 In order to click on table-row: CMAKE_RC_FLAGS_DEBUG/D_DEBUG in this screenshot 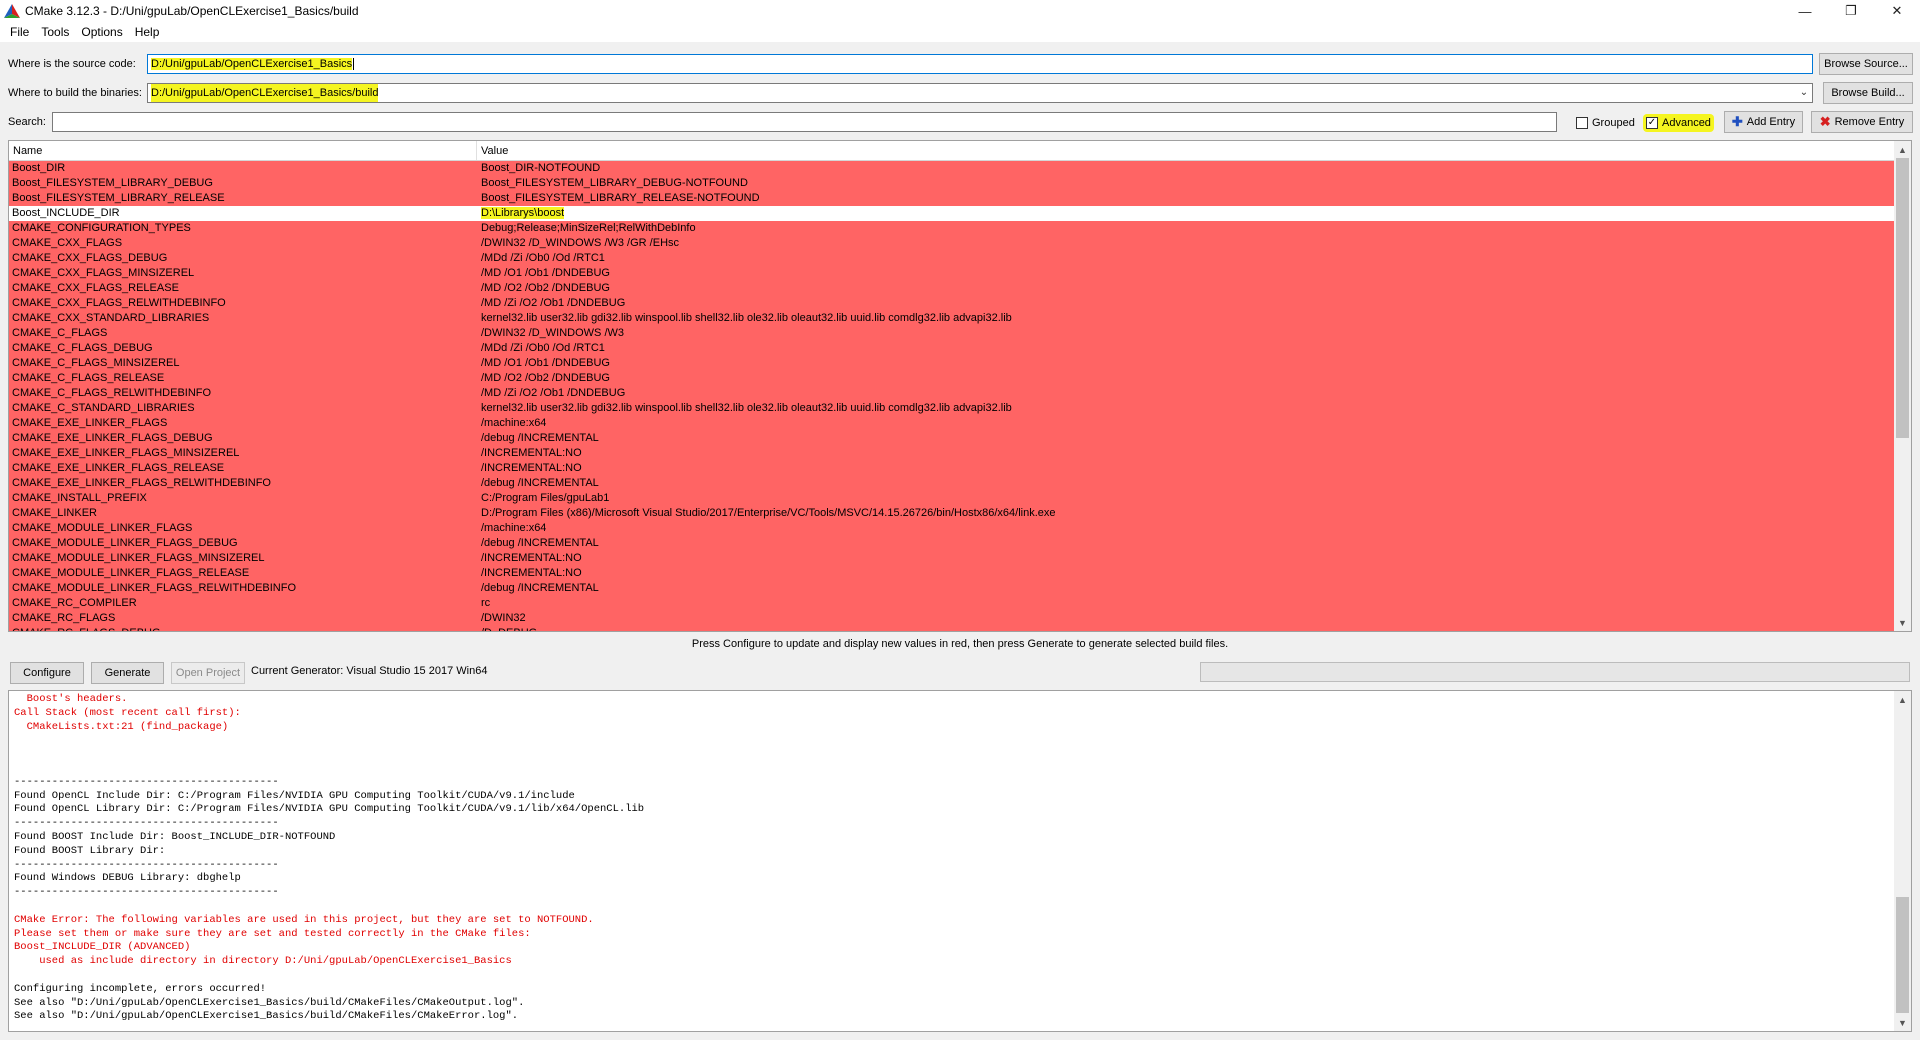, I will do `click(960, 628)`.